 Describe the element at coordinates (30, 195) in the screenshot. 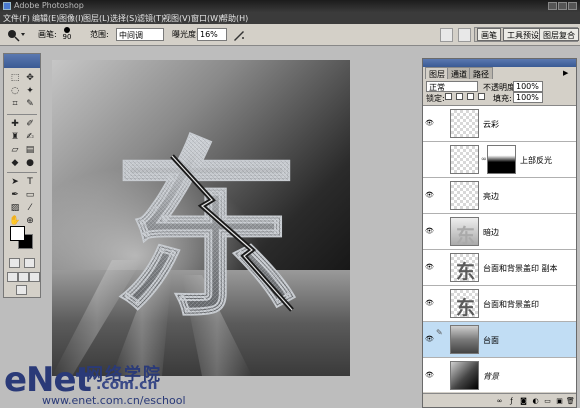

I see `shape-tool-icon: ▭` at that location.